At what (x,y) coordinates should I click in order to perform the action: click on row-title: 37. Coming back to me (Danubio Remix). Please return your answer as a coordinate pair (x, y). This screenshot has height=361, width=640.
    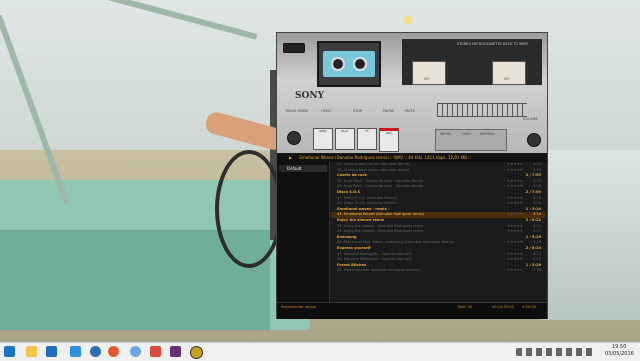
    Looking at the image, I should click on (374, 164).